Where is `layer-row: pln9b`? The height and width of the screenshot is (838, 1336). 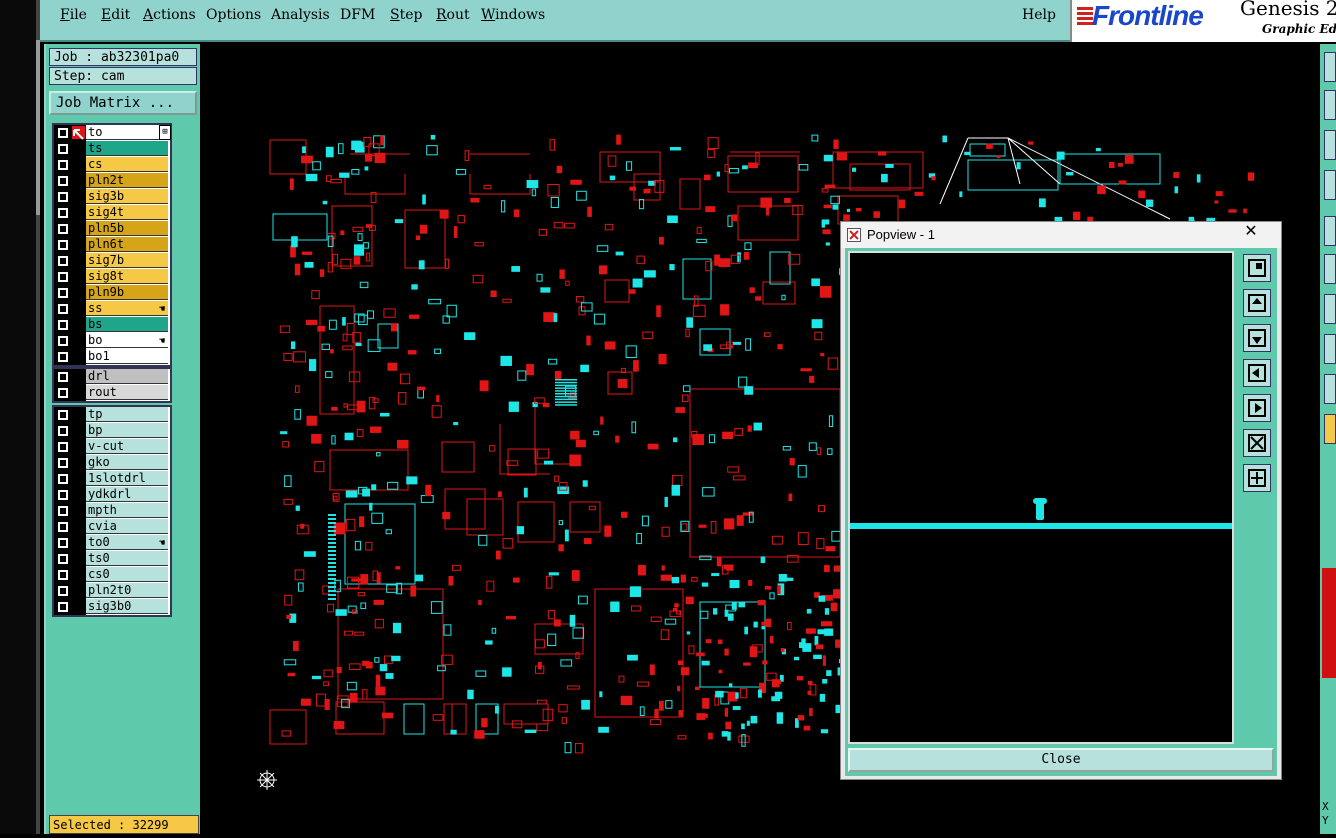 layer-row: pln9b is located at coordinates (112, 293).